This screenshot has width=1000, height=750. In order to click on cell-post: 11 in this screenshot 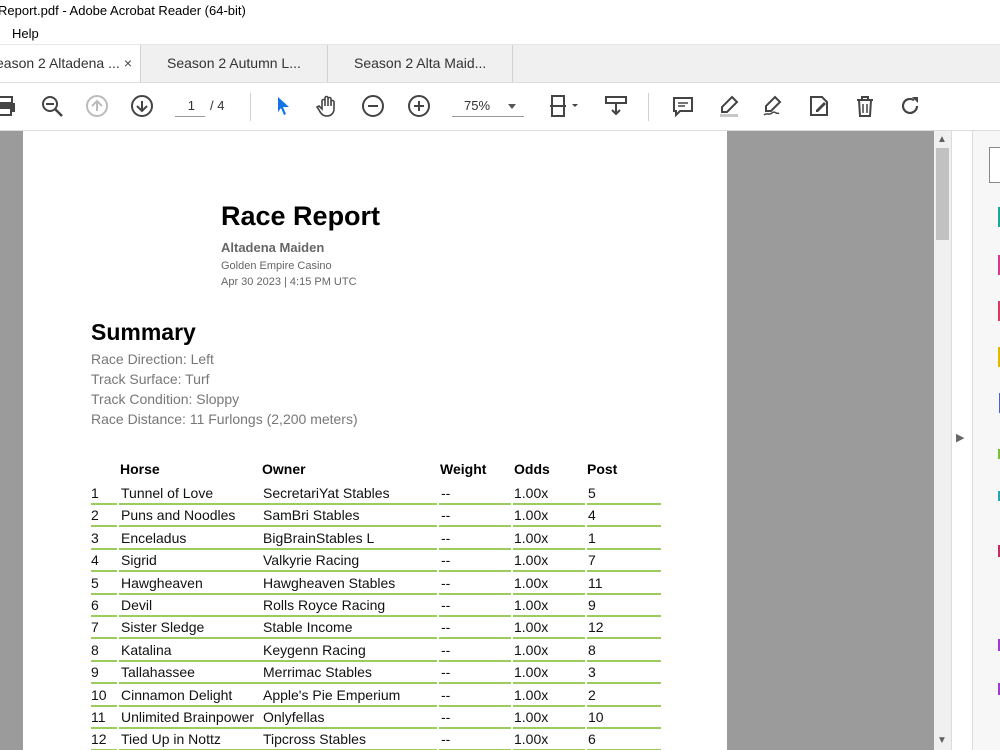, I will do `click(595, 582)`.